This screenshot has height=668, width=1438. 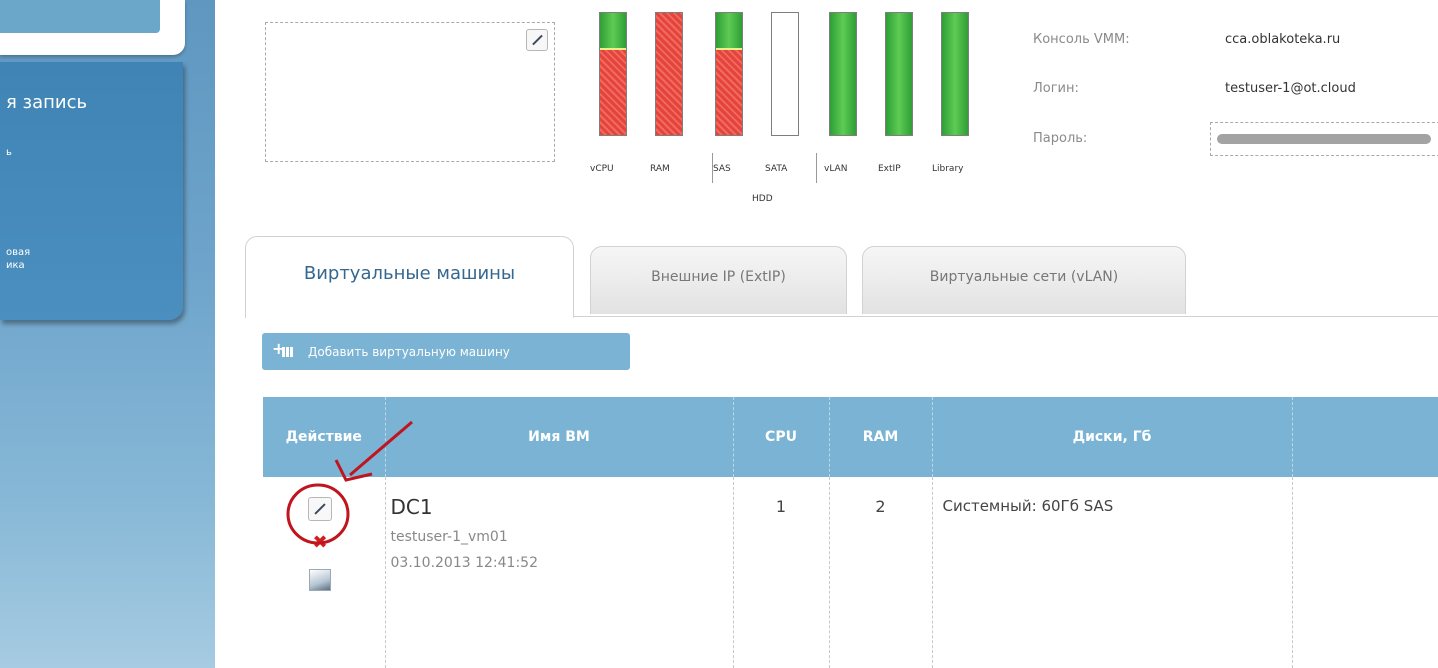 What do you see at coordinates (881, 572) in the screenshot?
I see `vm-ram: 2` at bounding box center [881, 572].